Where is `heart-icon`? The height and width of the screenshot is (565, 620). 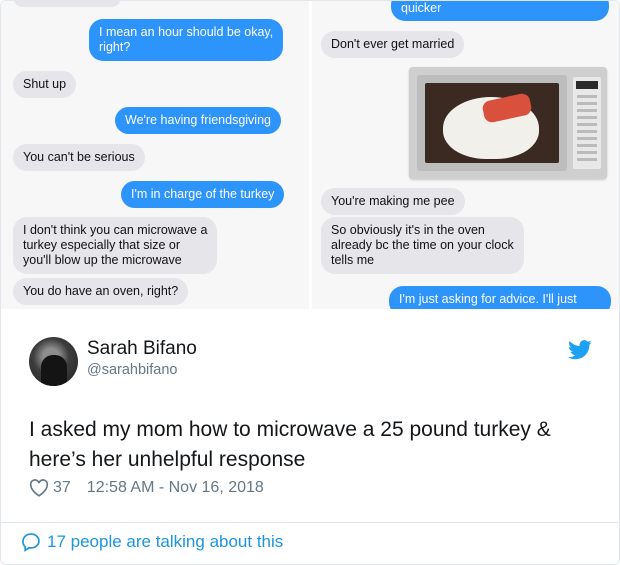 heart-icon is located at coordinates (39, 488).